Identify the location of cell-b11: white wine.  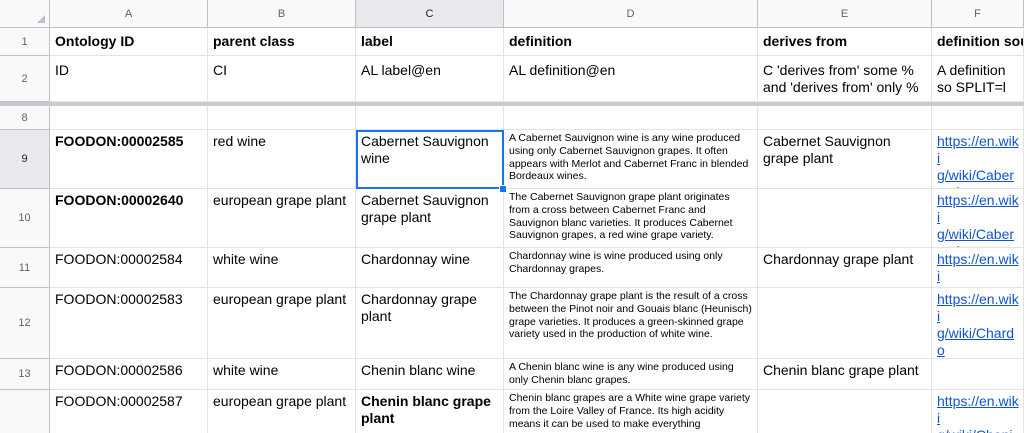
(282, 268).